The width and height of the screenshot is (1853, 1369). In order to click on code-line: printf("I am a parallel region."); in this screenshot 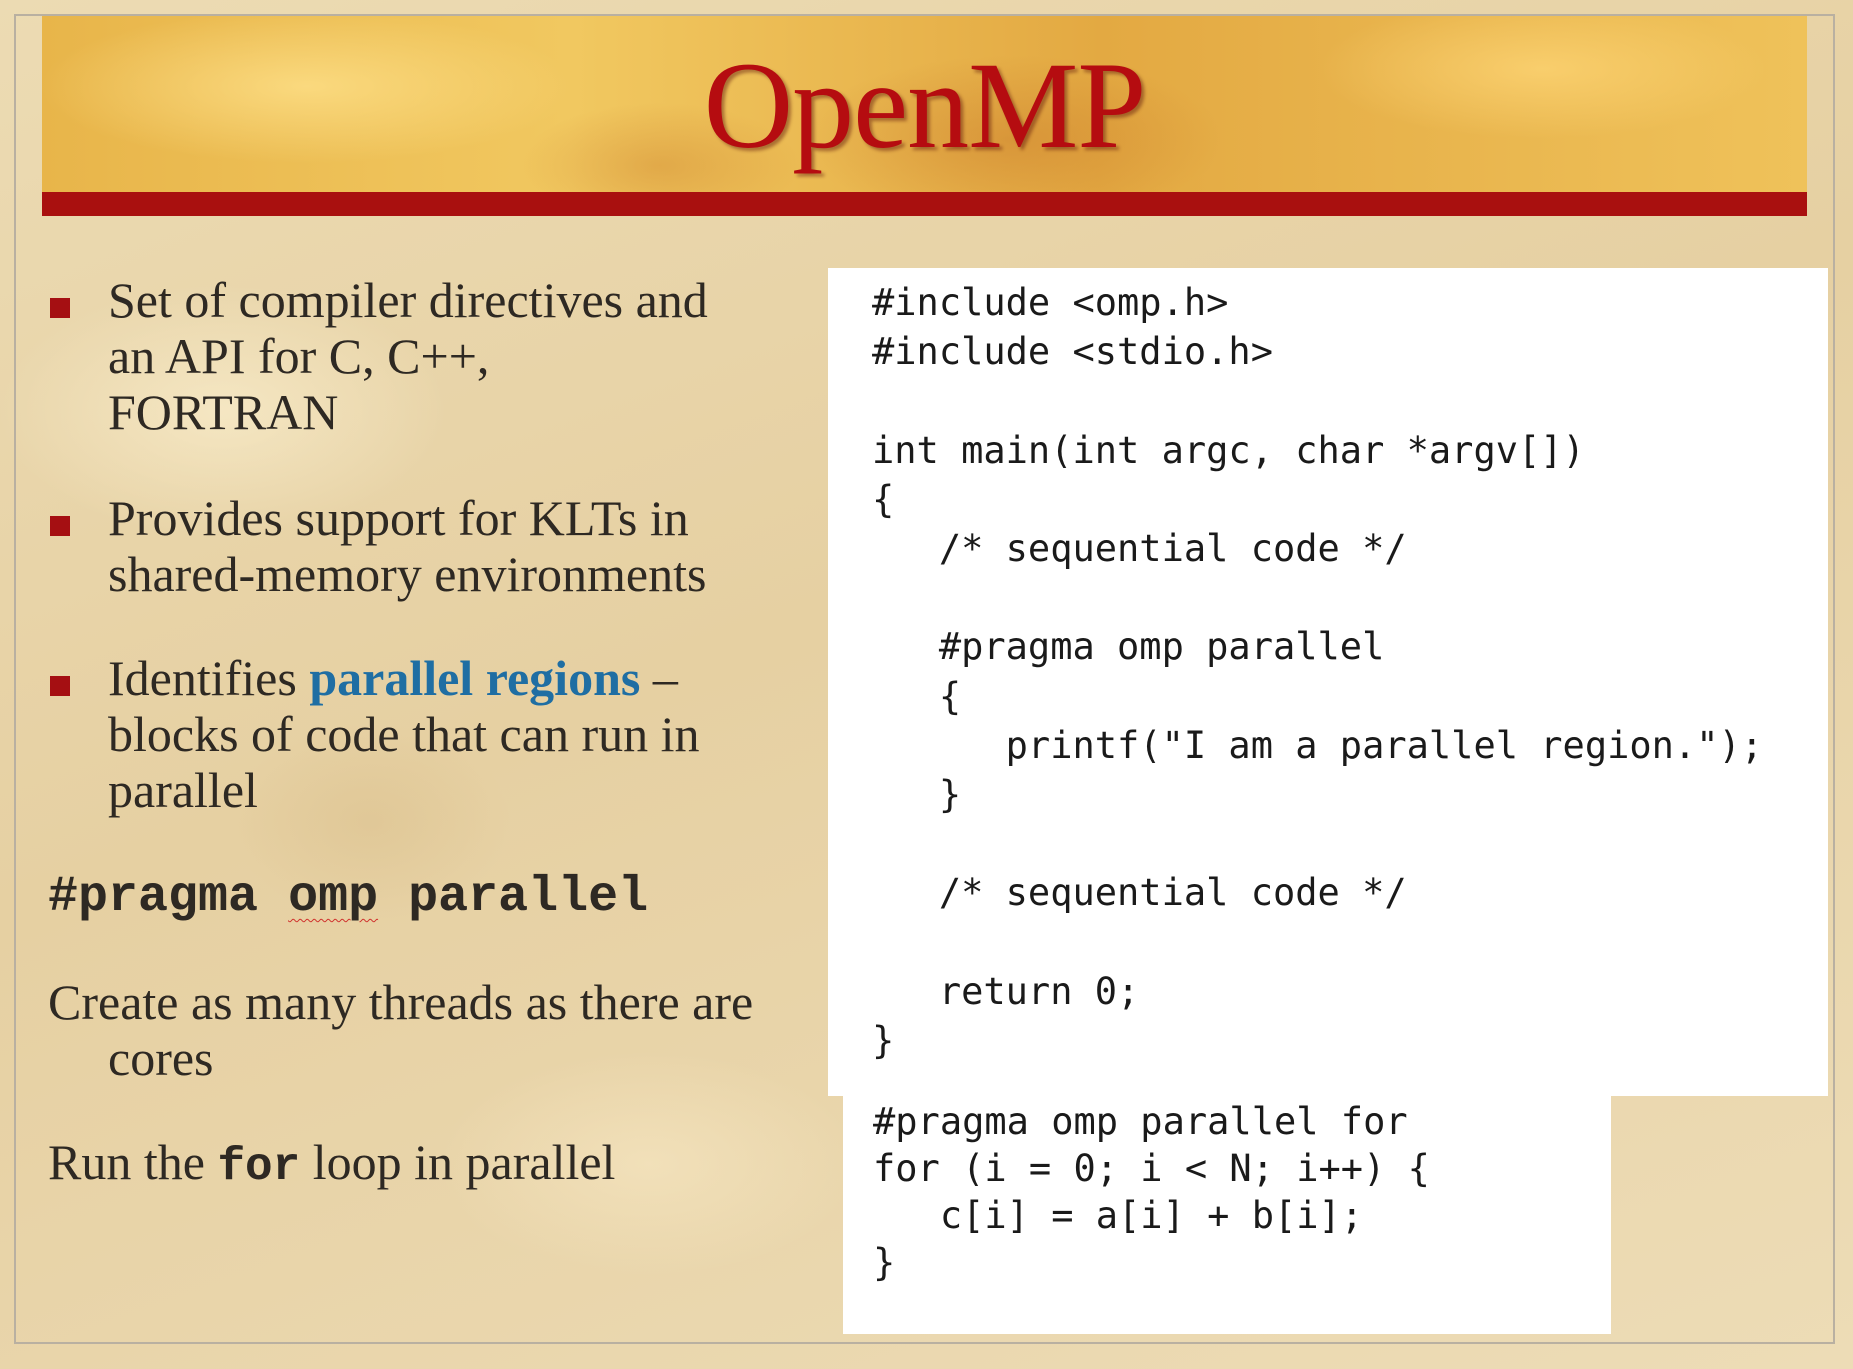, I will do `click(1318, 745)`.